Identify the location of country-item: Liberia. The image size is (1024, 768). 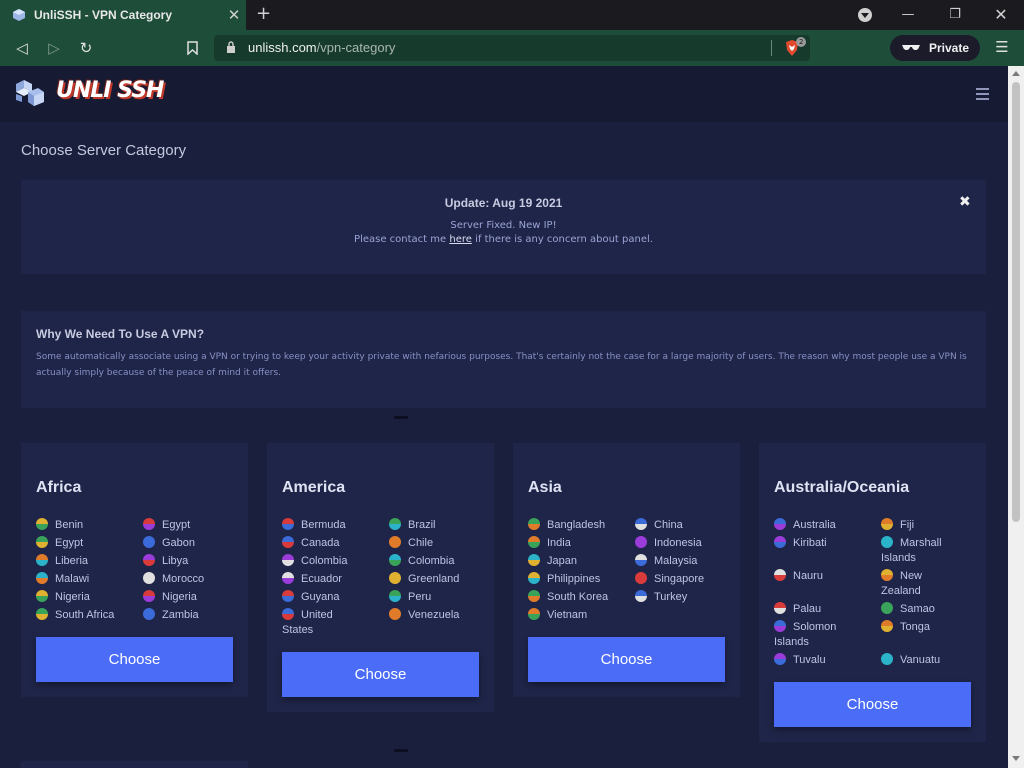
(86, 561).